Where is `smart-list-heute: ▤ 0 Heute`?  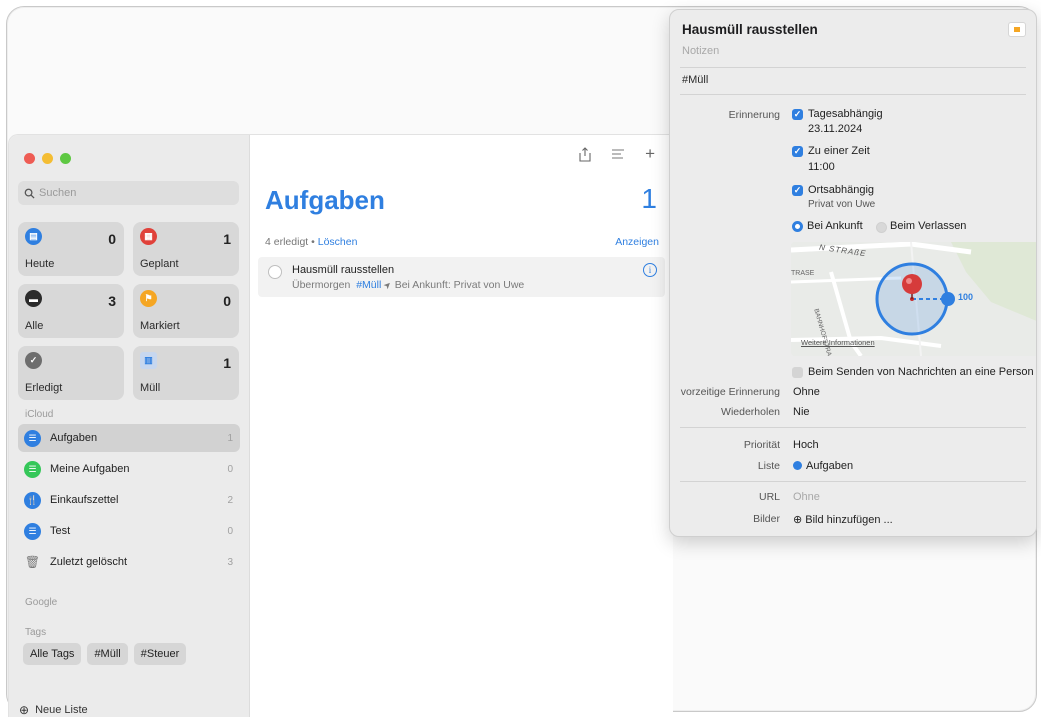 smart-list-heute: ▤ 0 Heute is located at coordinates (71, 249).